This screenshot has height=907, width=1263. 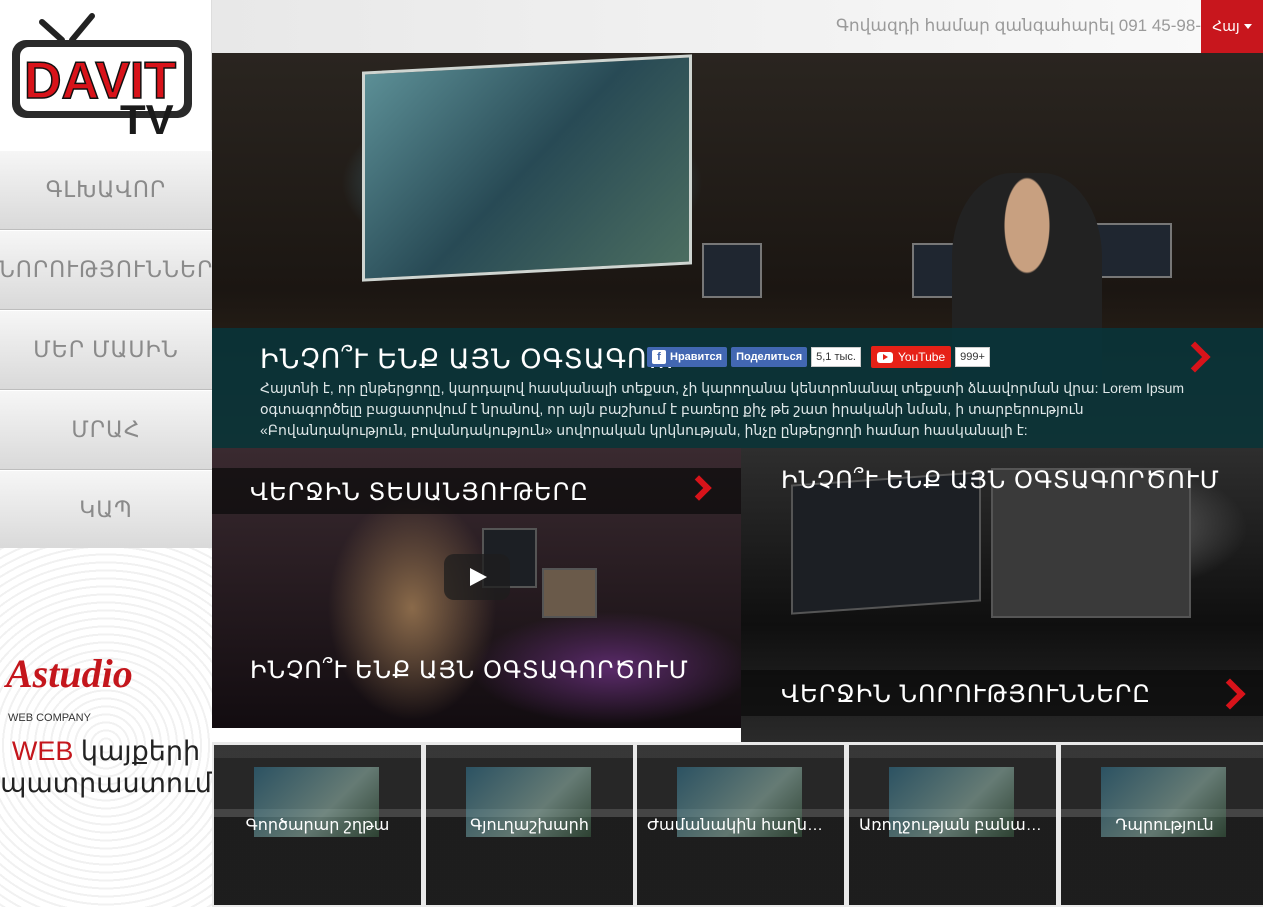 I want to click on nav-item-contact: ԿԱՊ, so click(x=106, y=510).